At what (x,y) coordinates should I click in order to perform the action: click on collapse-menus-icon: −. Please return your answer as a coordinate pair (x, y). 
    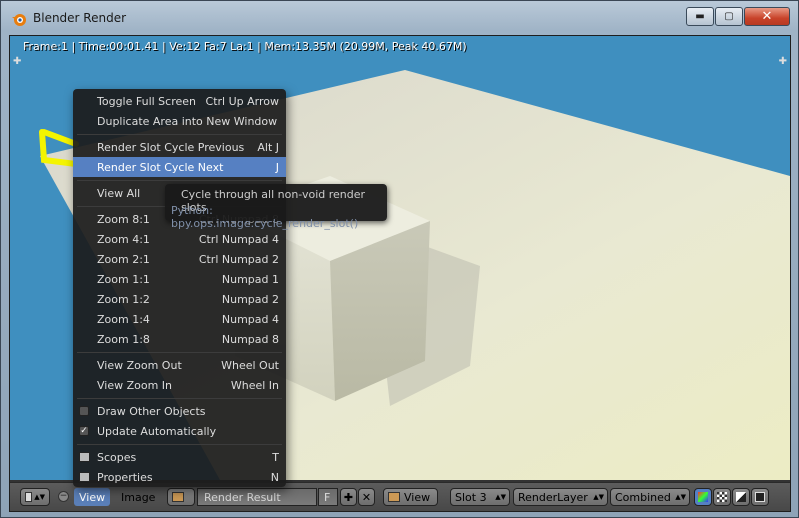
    Looking at the image, I should click on (63, 496).